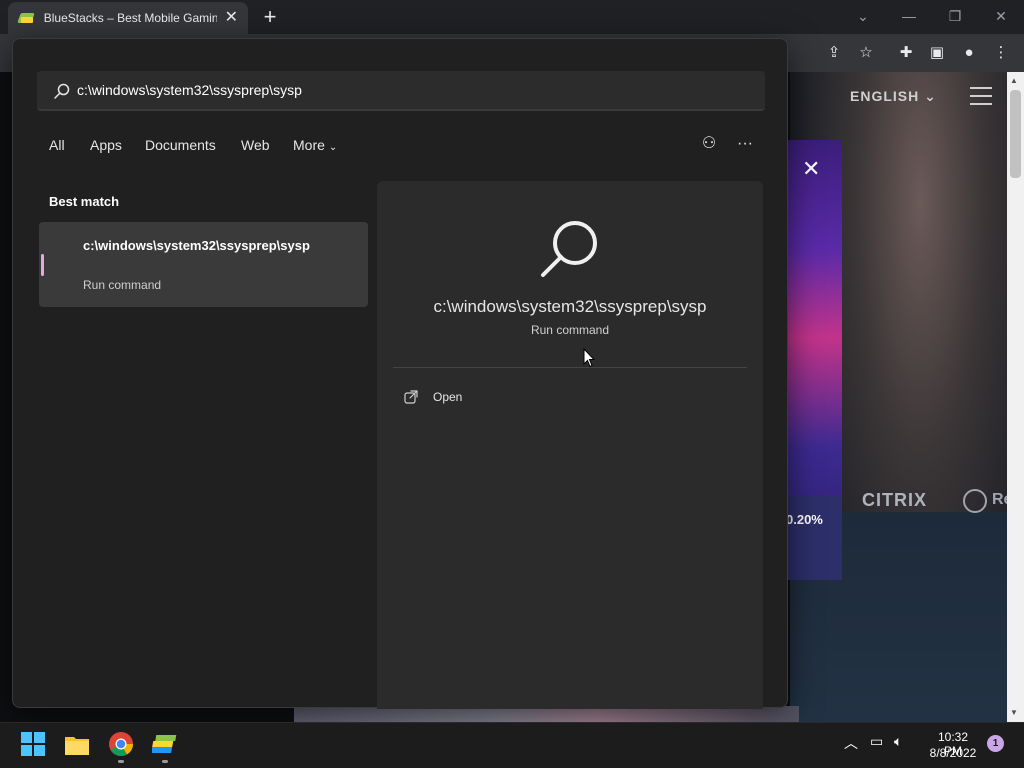 This screenshot has height=768, width=1024. Describe the element at coordinates (898, 741) in the screenshot. I see `volume-icon: 🔈︎` at that location.